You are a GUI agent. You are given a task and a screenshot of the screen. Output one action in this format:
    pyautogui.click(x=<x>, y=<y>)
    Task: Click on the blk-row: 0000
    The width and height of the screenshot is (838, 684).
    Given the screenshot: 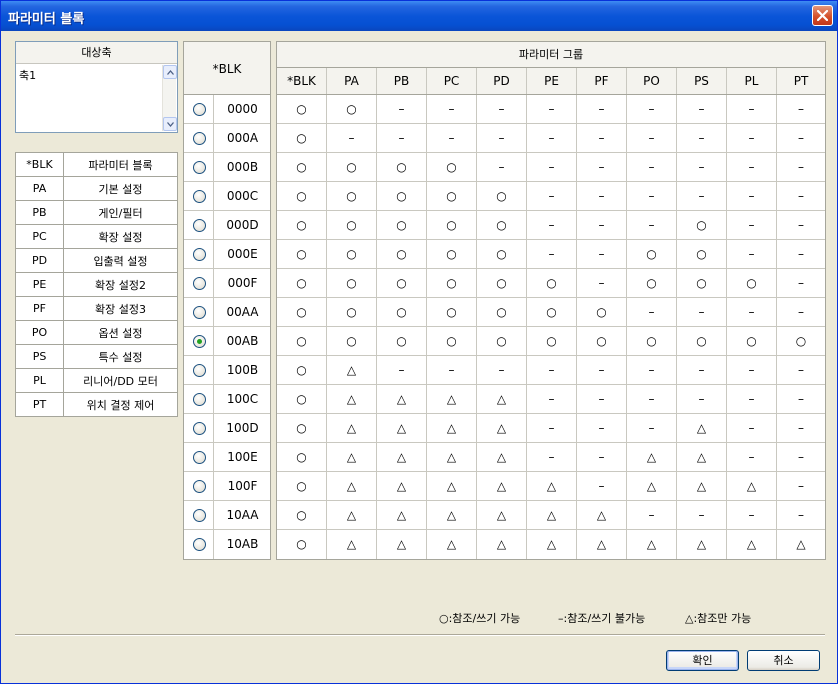 What is the action you would take?
    pyautogui.click(x=227, y=109)
    